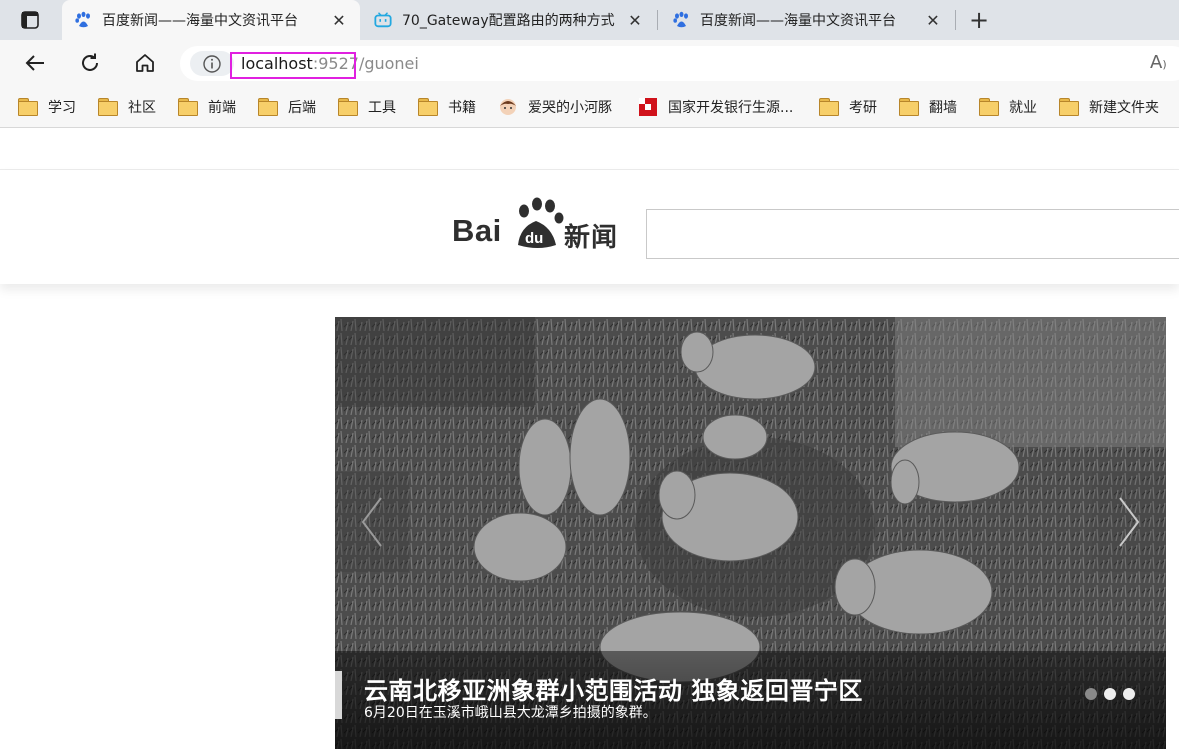  I want to click on tab-actions-button, so click(30, 20).